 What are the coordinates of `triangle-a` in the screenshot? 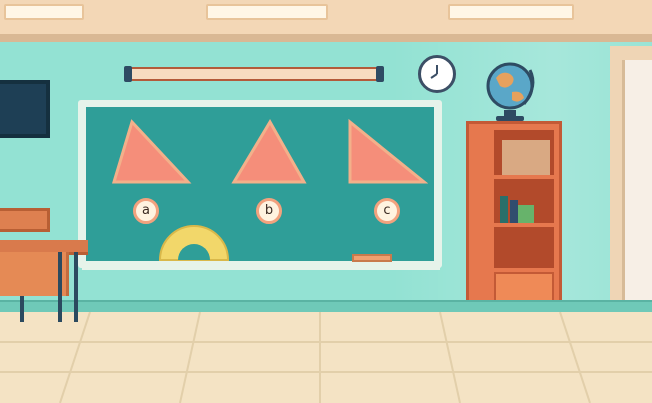 It's located at (151, 152).